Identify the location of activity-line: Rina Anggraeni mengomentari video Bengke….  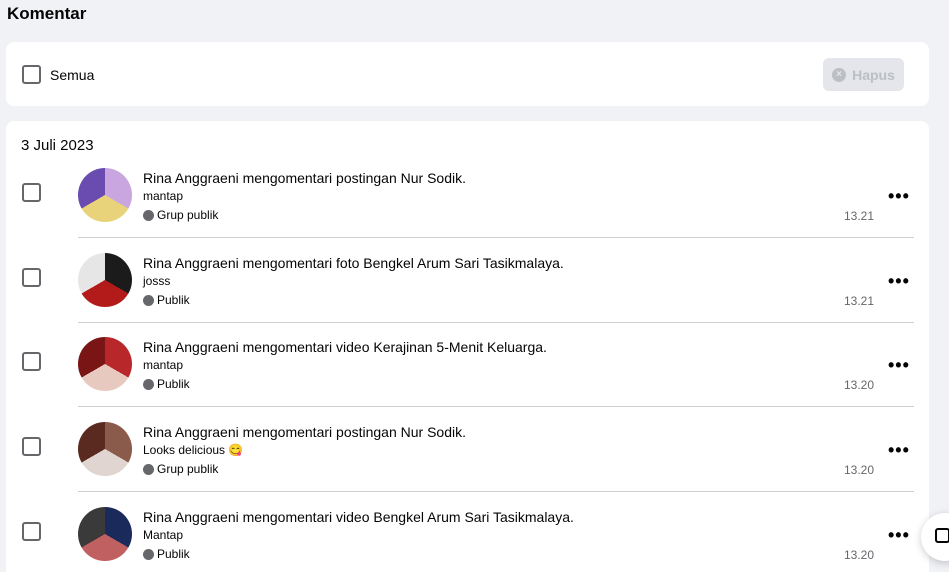
(358, 517).